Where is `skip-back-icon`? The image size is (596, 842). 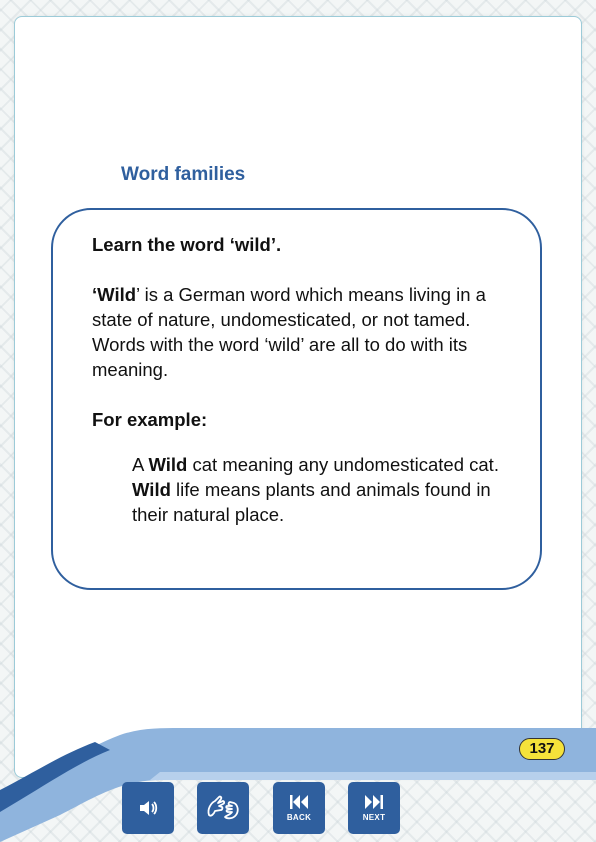 skip-back-icon is located at coordinates (299, 802).